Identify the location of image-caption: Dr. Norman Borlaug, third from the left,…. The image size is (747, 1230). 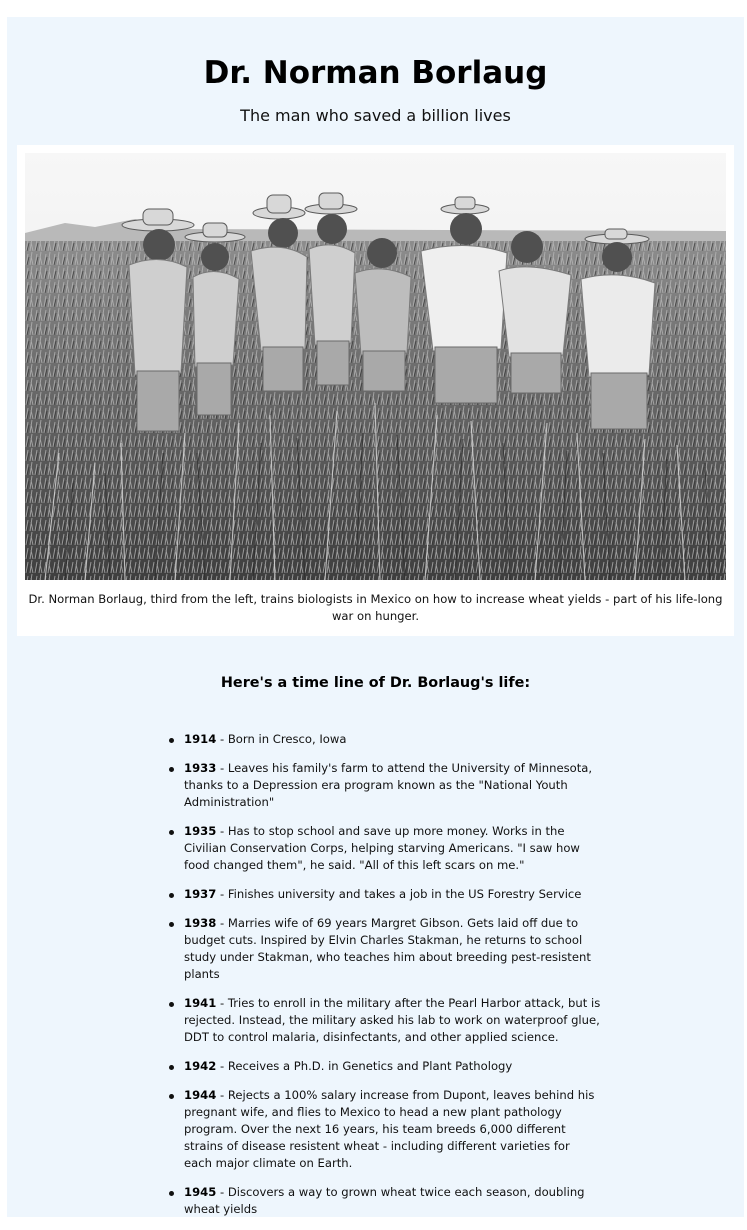
(375, 607).